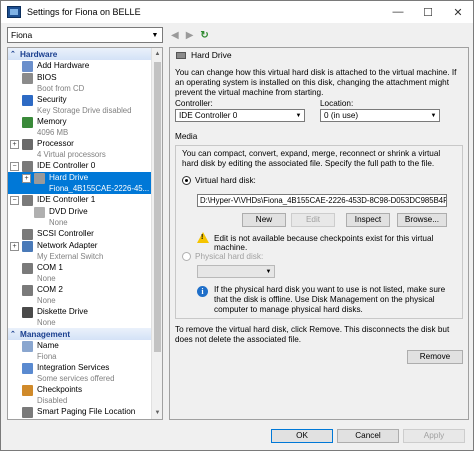  I want to click on tree-item-text: Network Adapter My External Switch, so click(70, 251).